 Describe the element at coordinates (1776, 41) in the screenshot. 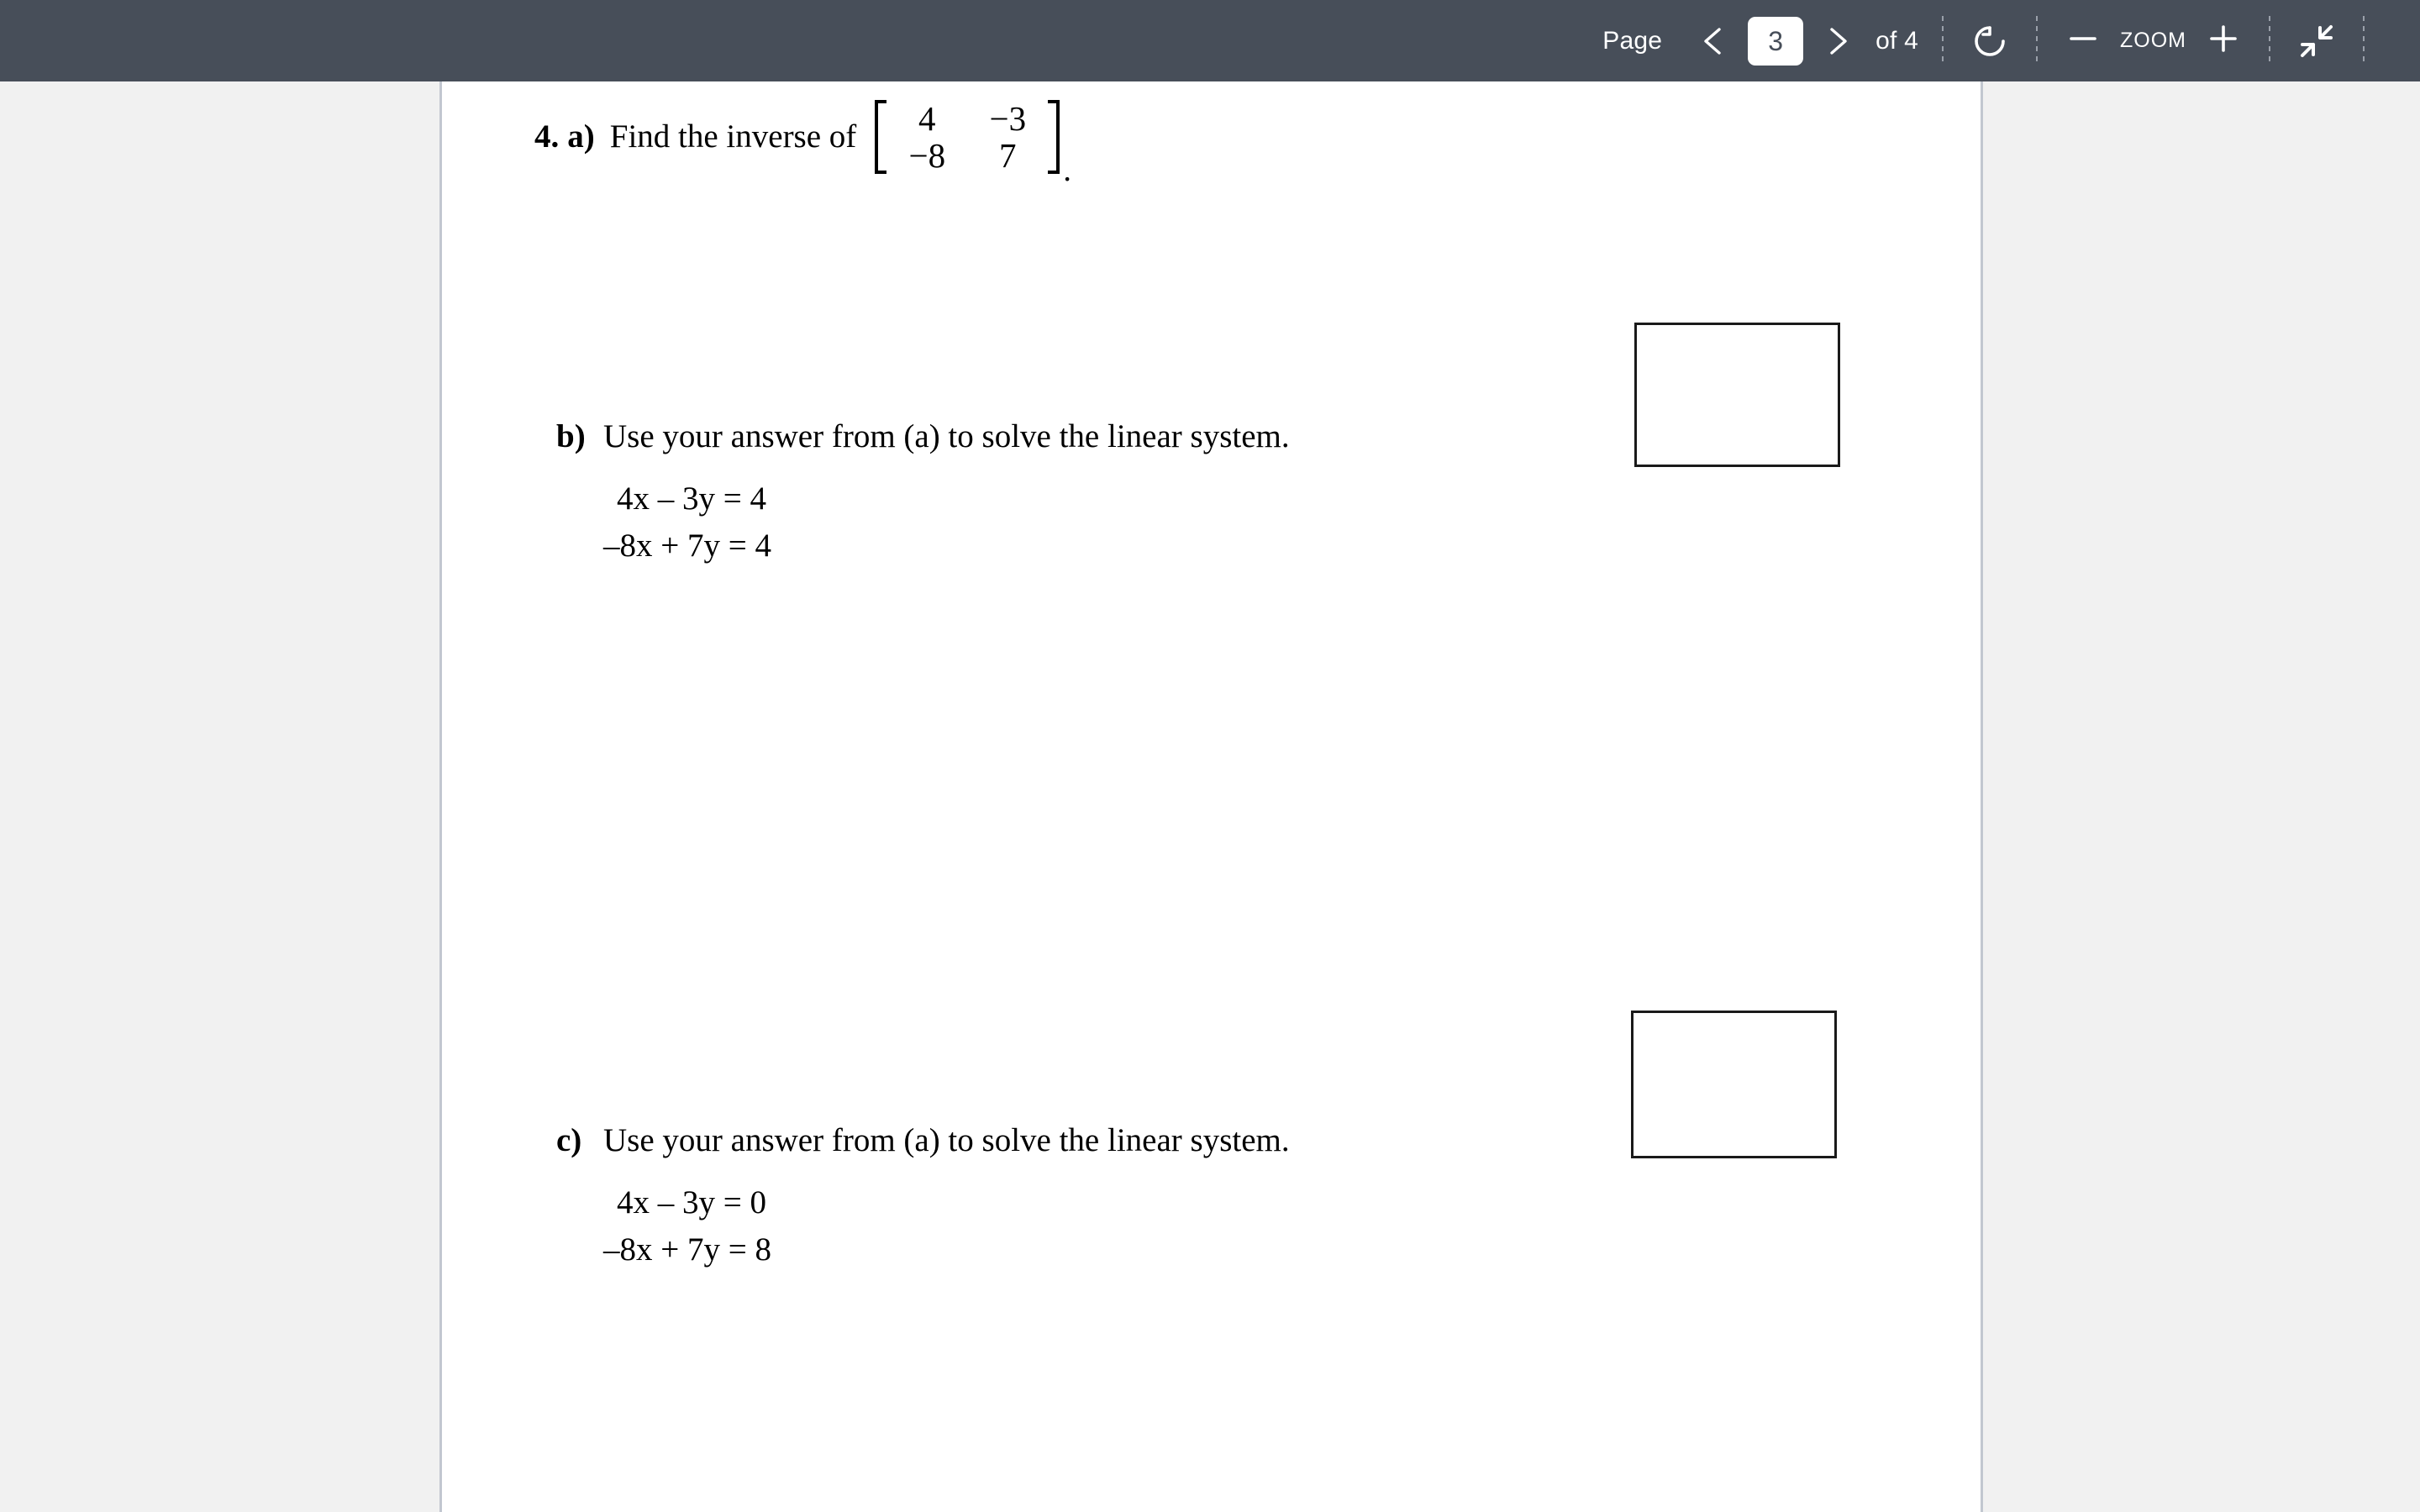

I see `page-number-input: 3` at that location.